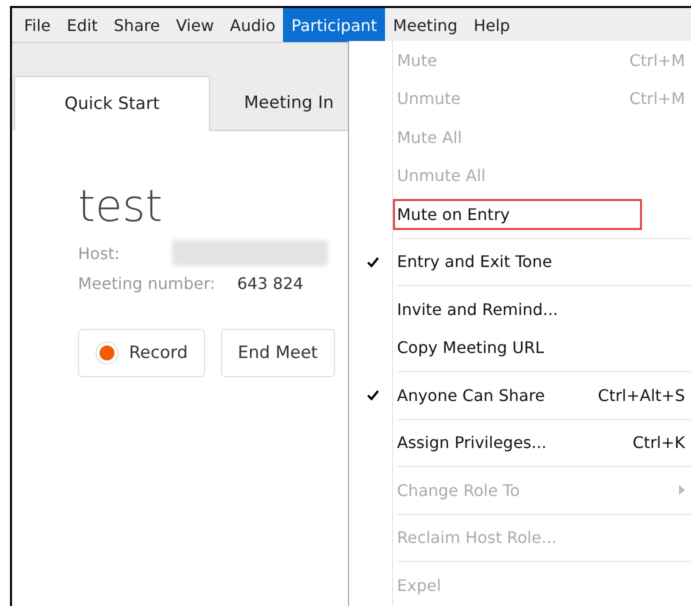  Describe the element at coordinates (270, 283) in the screenshot. I see `meeting-number: 643 824` at that location.